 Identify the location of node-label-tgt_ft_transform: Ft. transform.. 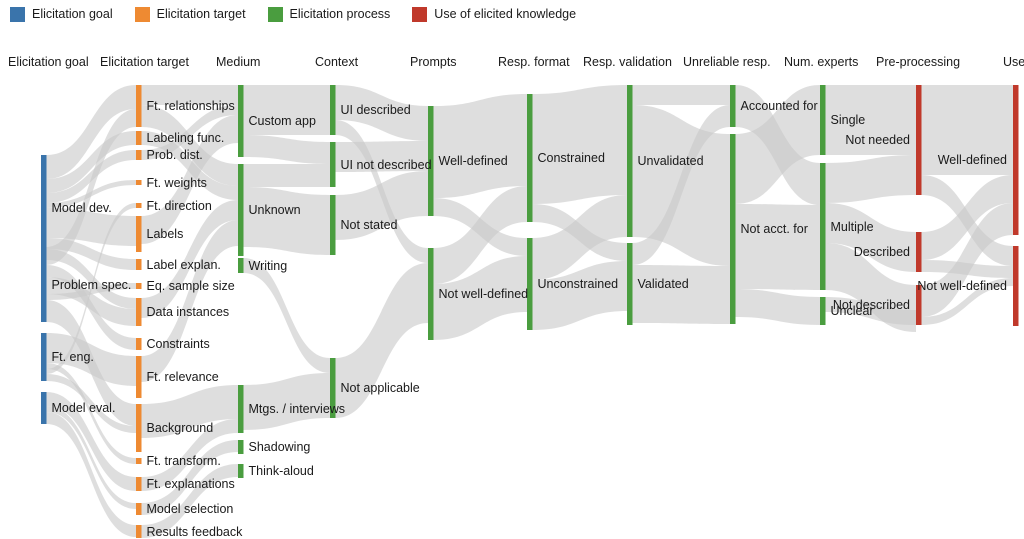
(183, 461).